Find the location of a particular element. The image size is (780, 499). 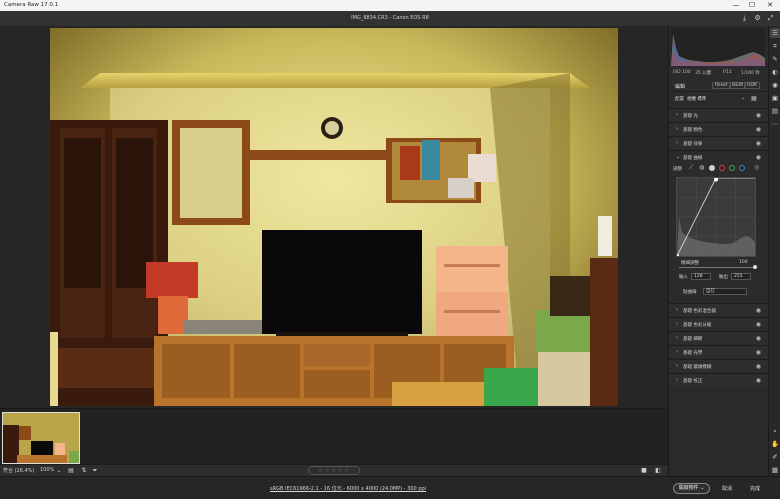

rgb-channel-button is located at coordinates (712, 168).